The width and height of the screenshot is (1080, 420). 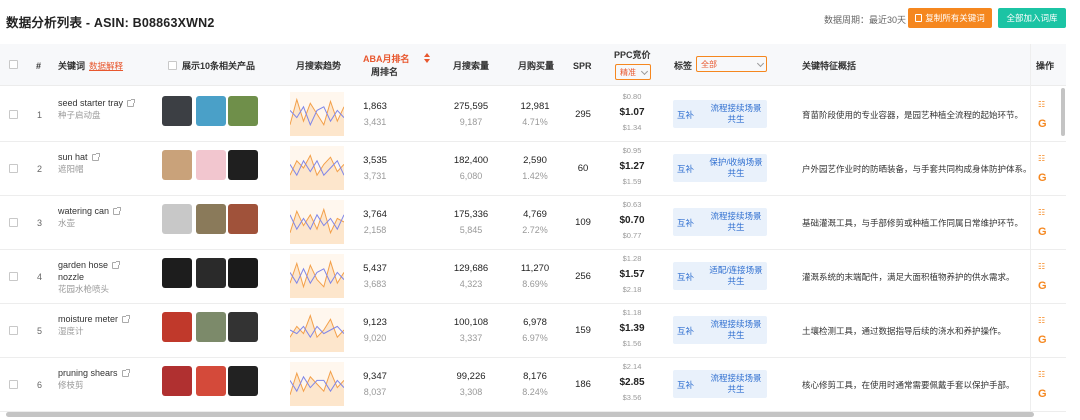 What do you see at coordinates (471, 222) in the screenshot?
I see `monthly-search-cell: 175,336 5,845` at bounding box center [471, 222].